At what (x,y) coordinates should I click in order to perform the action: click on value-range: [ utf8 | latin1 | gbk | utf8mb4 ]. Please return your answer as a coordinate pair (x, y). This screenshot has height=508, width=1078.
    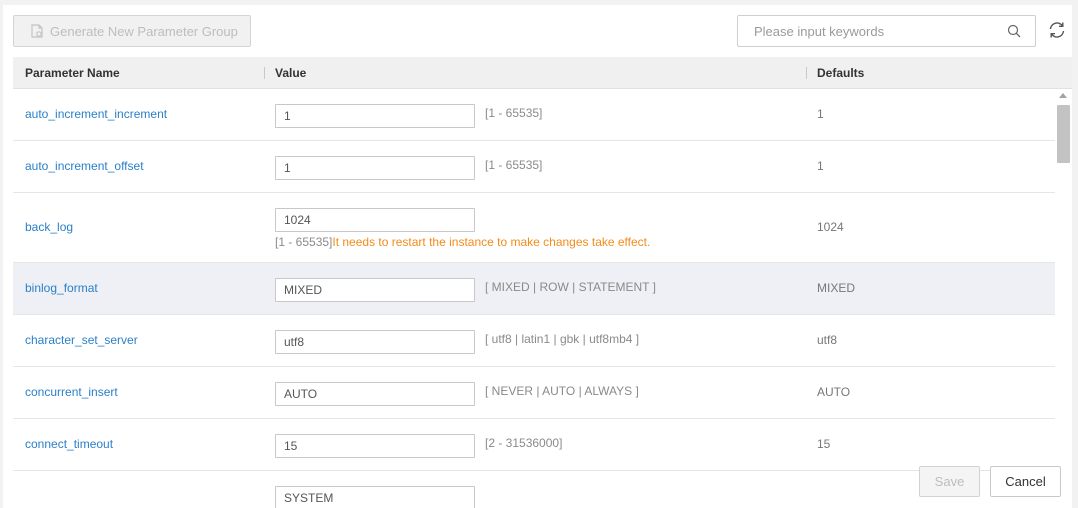
    Looking at the image, I should click on (562, 339).